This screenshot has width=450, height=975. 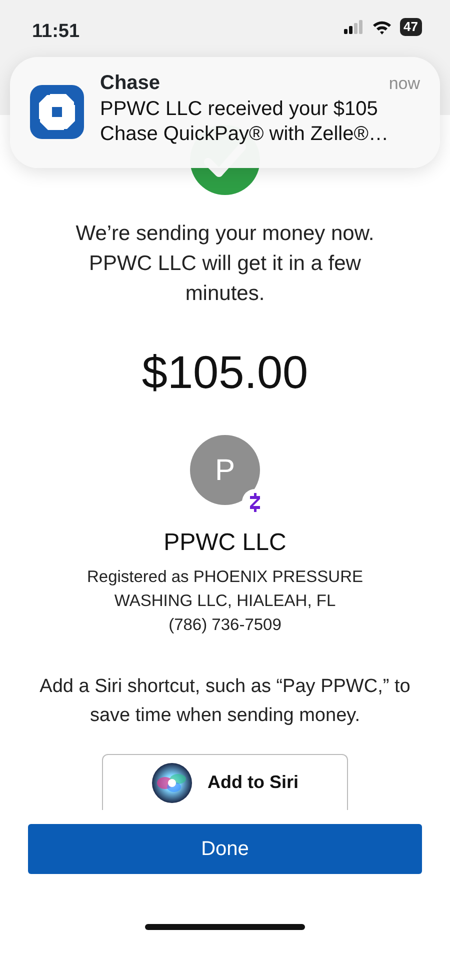 I want to click on phone-number: (786) 736-7509, so click(x=225, y=625).